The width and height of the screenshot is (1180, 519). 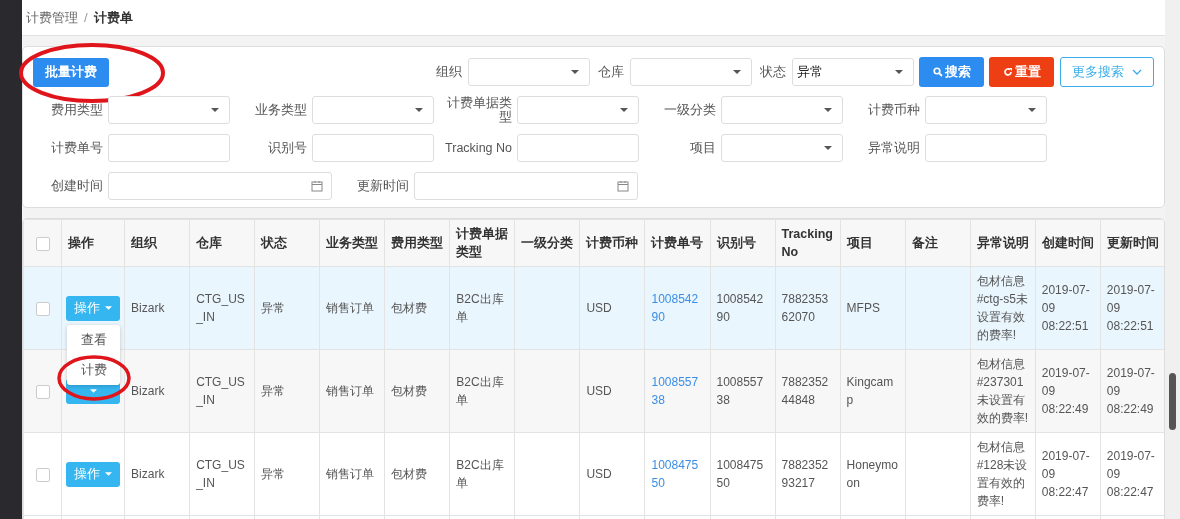 I want to click on column-header: 一级分类, so click(x=547, y=243).